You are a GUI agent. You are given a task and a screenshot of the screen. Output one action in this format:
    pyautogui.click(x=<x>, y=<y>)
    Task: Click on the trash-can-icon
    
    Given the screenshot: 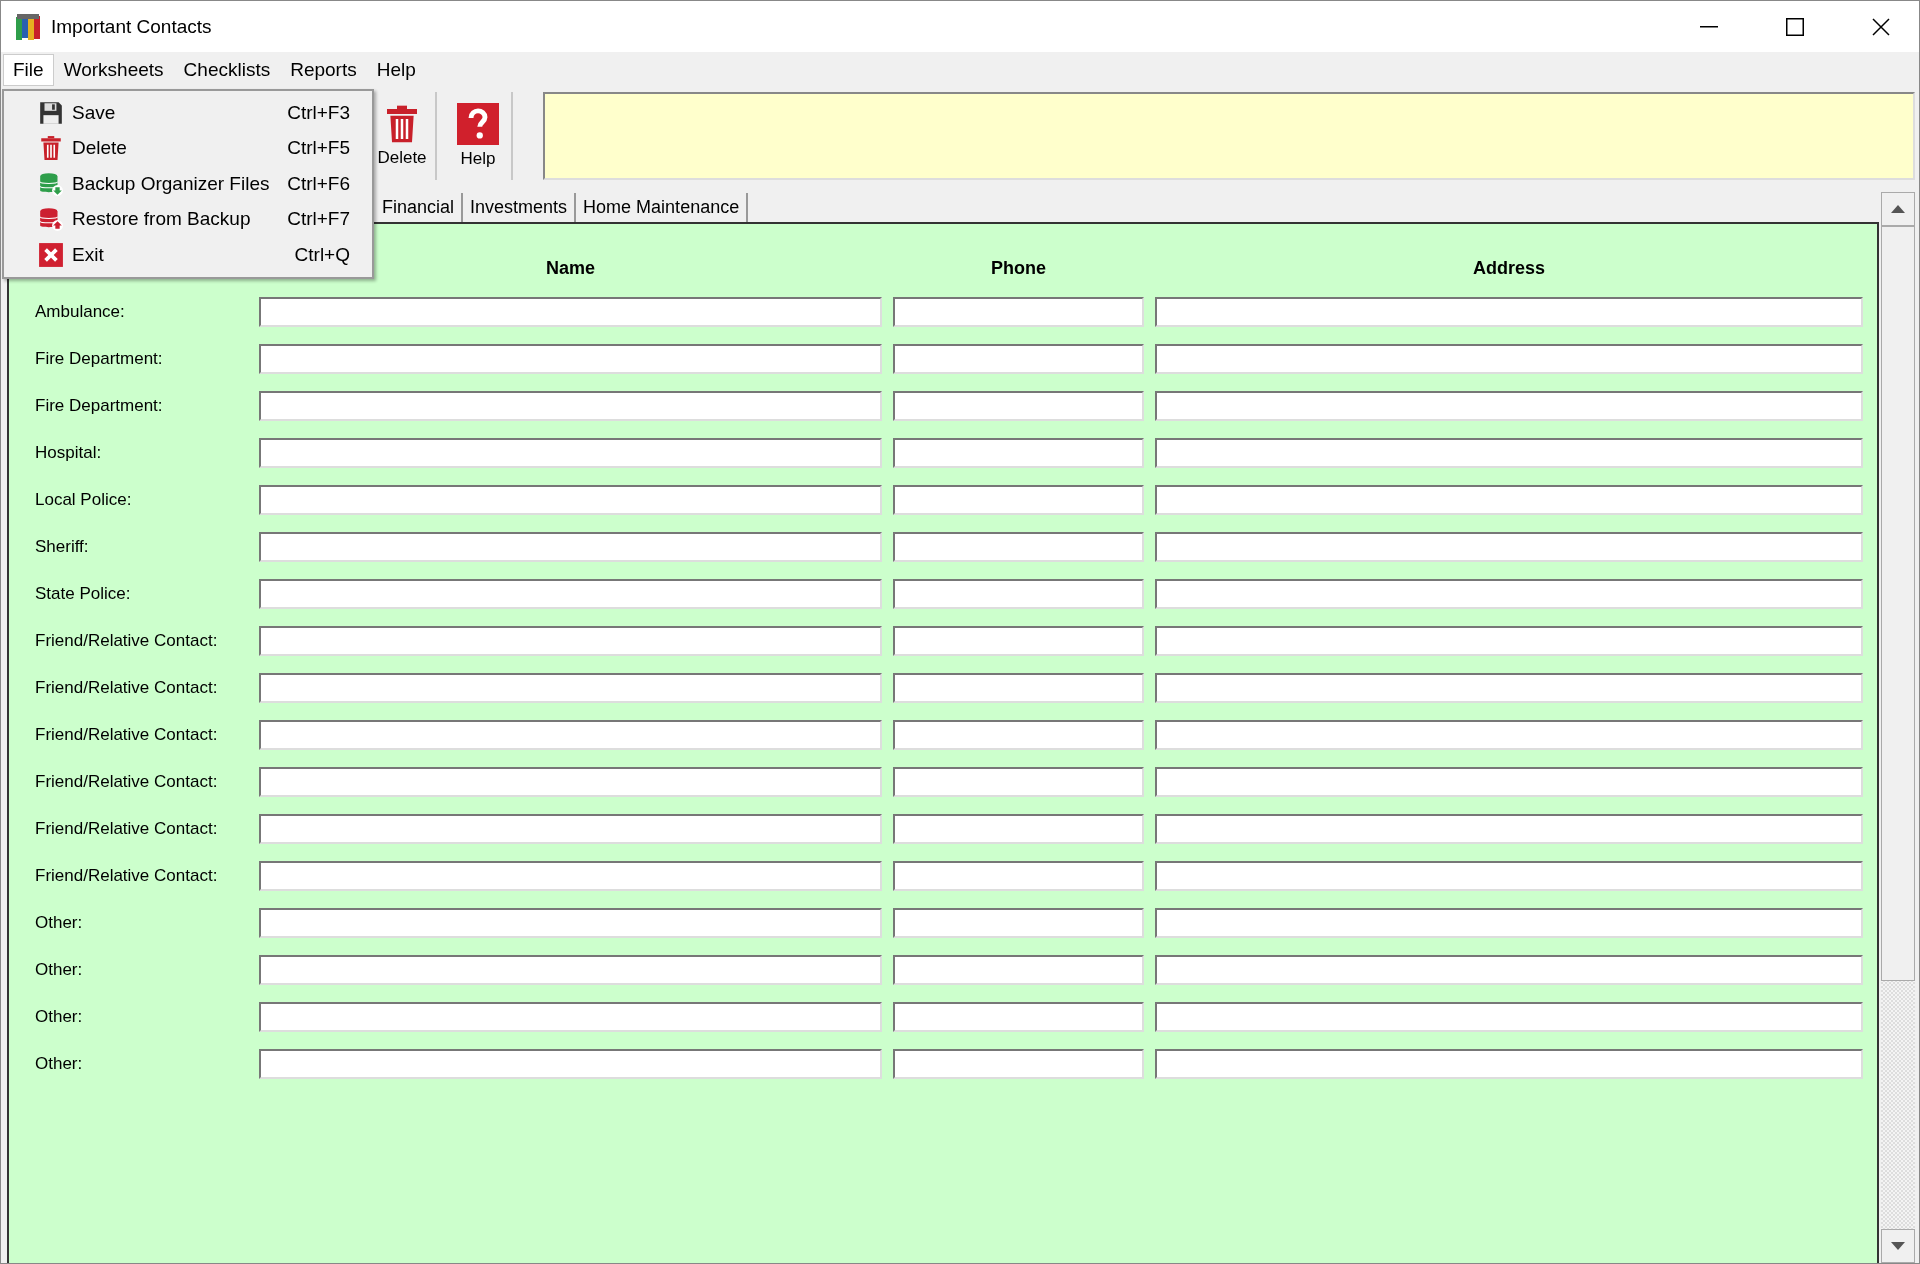 What is the action you would take?
    pyautogui.click(x=51, y=148)
    